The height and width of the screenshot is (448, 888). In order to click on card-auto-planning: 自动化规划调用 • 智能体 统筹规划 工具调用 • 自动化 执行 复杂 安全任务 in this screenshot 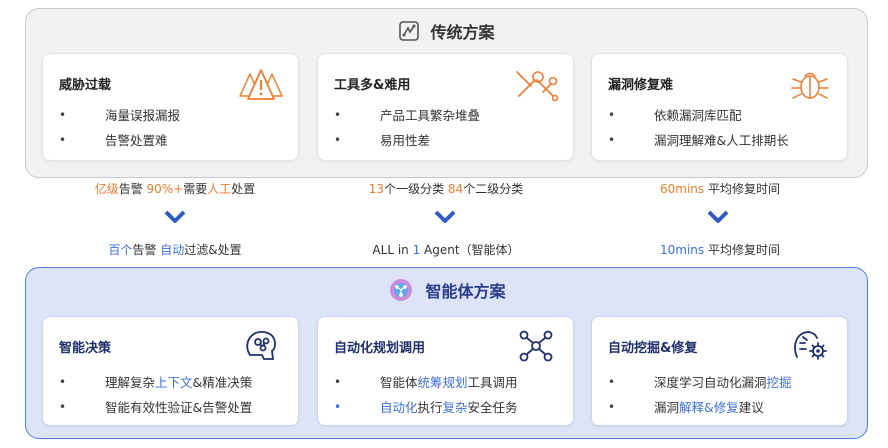, I will do `click(445, 371)`.